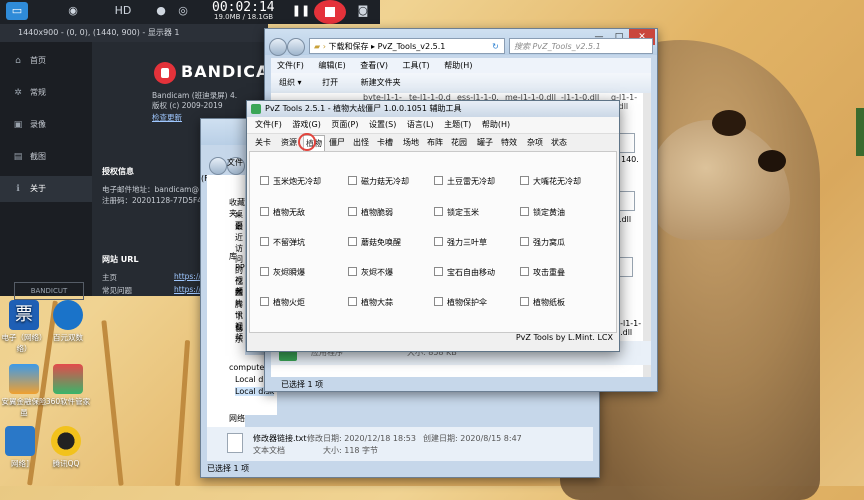  Describe the element at coordinates (187, 105) in the screenshot. I see `copyright-text: 版权 (c) 2009-2019` at that location.